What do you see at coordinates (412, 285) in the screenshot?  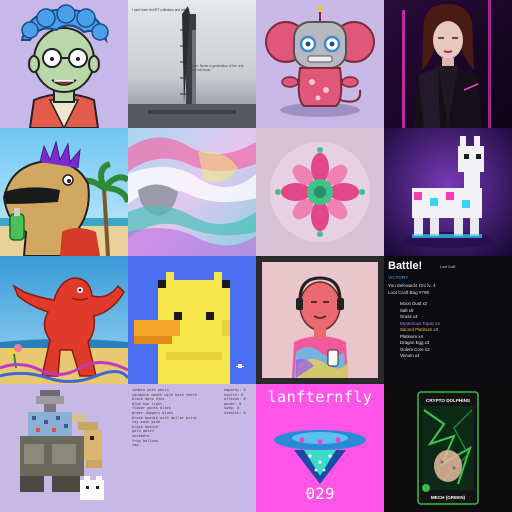 I see `battle-defeated-text: You defeated4 Orc lv. 4` at bounding box center [412, 285].